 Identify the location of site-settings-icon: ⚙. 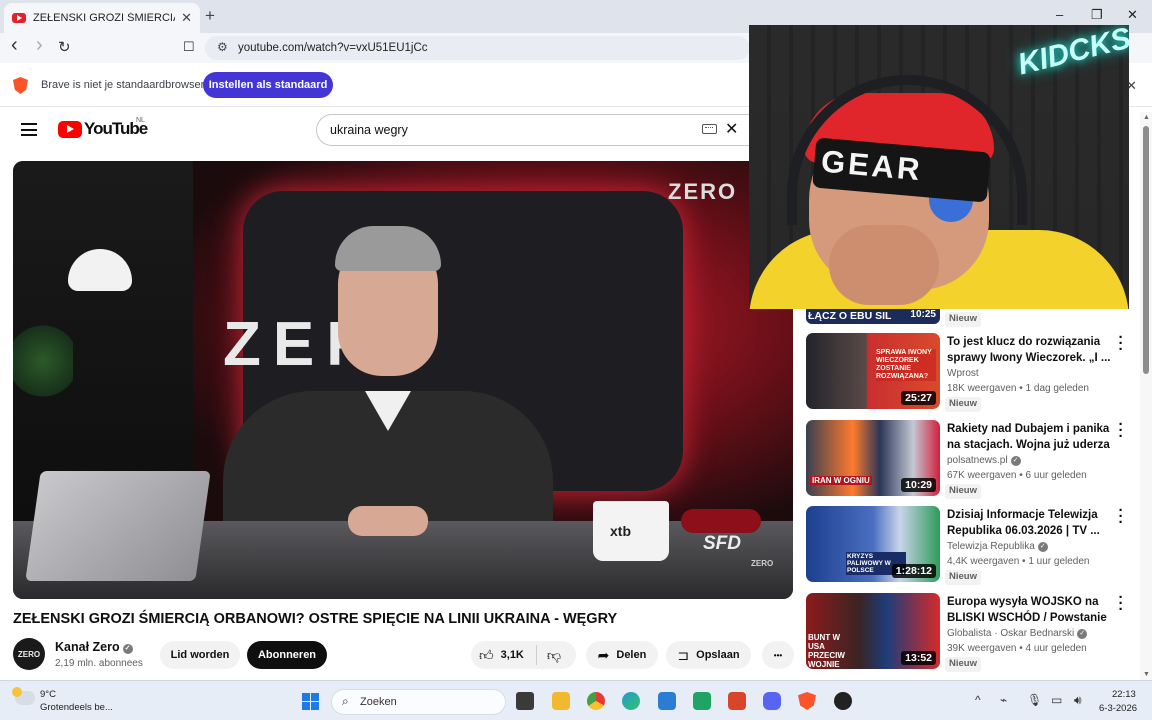
(222, 47).